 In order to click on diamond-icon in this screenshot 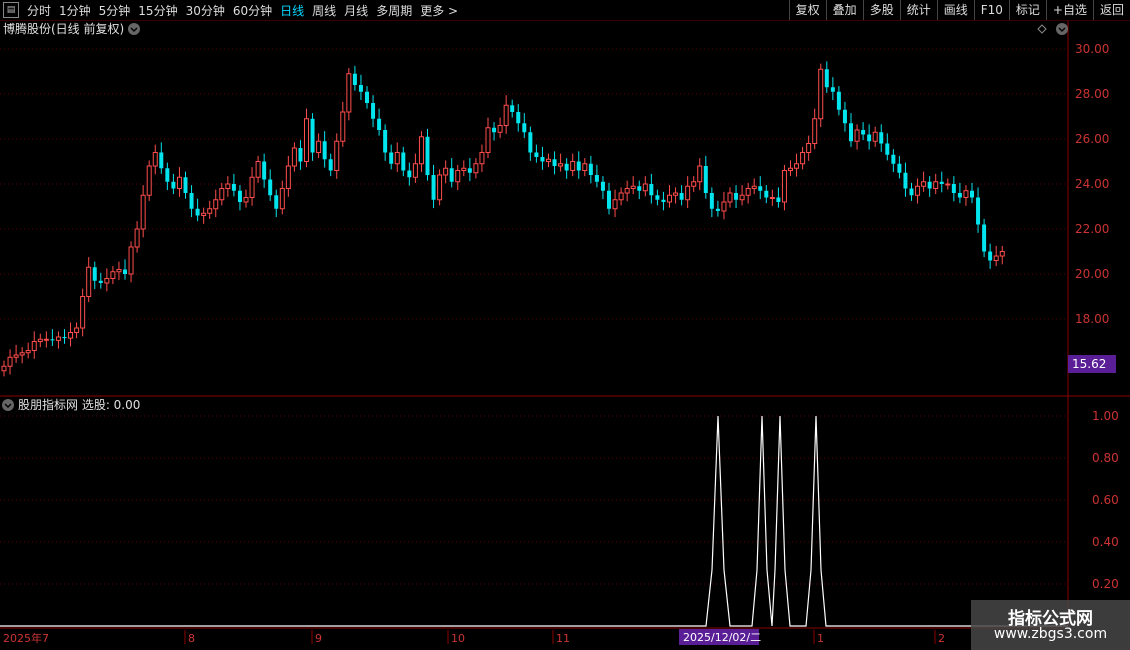, I will do `click(1042, 29)`.